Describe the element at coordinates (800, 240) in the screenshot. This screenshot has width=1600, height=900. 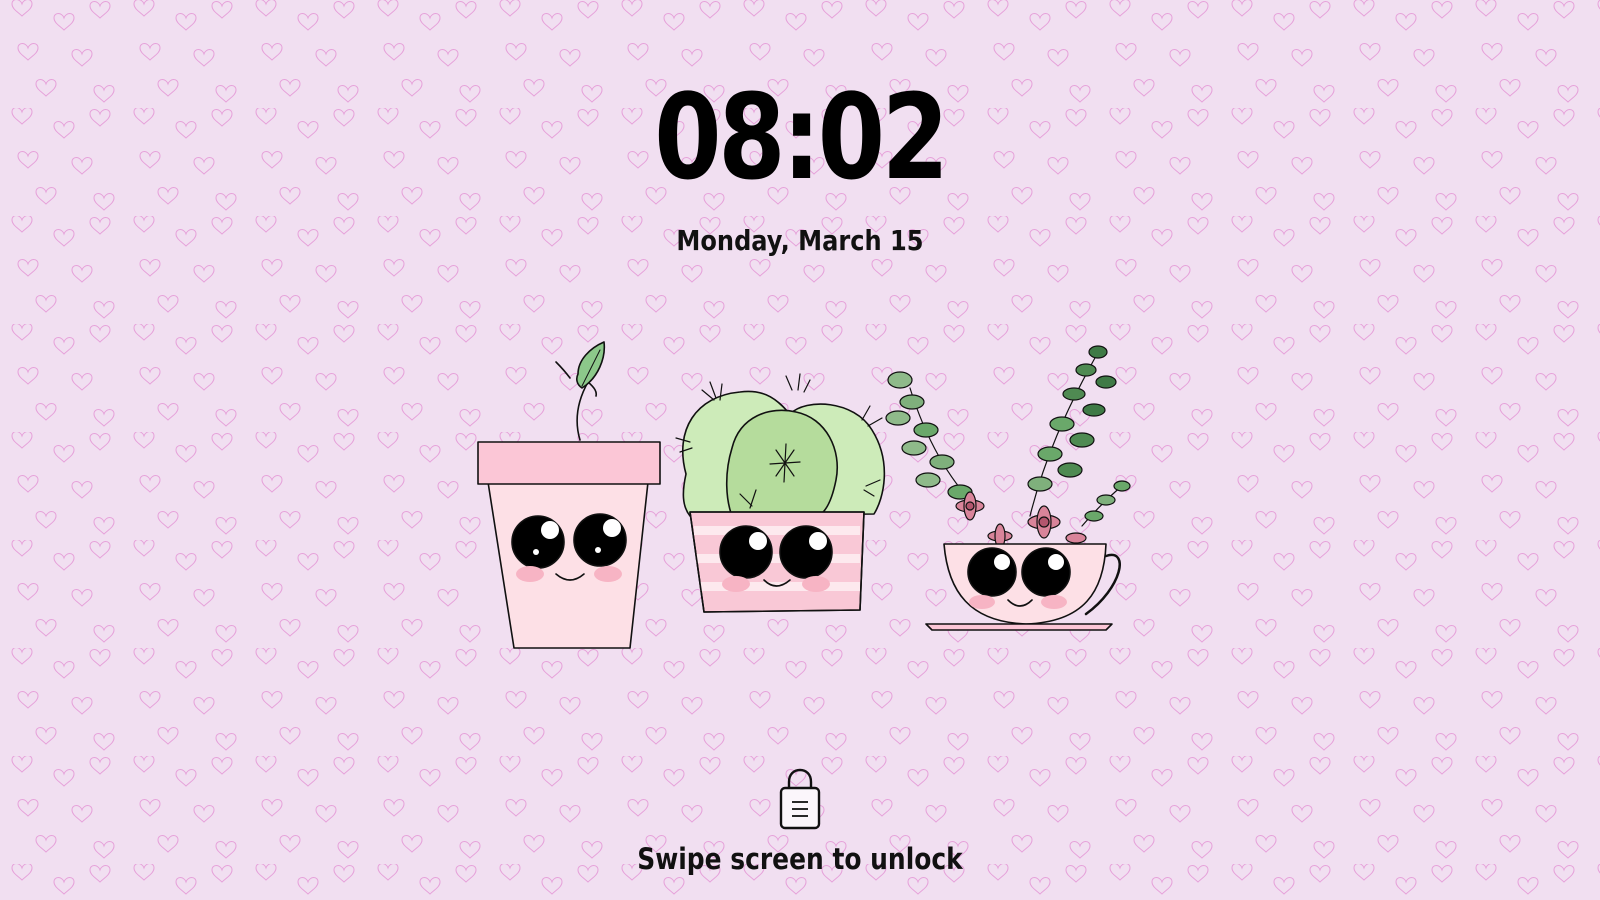
I see `date-label: Monday, March 15` at that location.